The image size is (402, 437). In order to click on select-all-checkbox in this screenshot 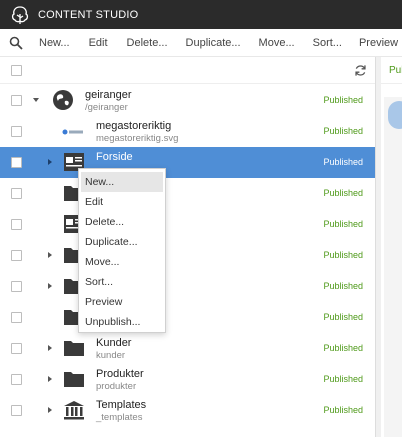, I will do `click(16, 70)`.